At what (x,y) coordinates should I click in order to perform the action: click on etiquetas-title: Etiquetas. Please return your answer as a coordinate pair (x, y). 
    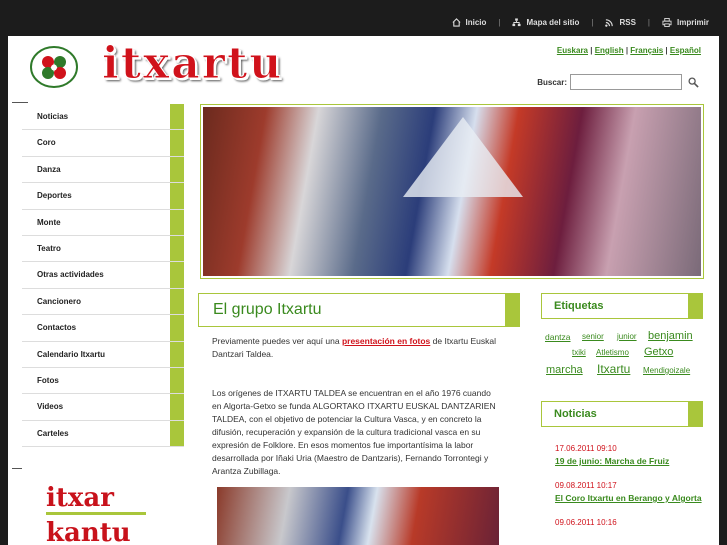
    Looking at the image, I should click on (579, 306).